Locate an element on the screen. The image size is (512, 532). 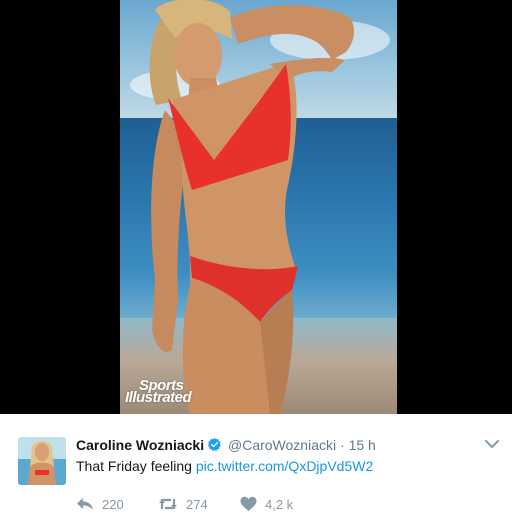
heart-icon is located at coordinates (248, 503).